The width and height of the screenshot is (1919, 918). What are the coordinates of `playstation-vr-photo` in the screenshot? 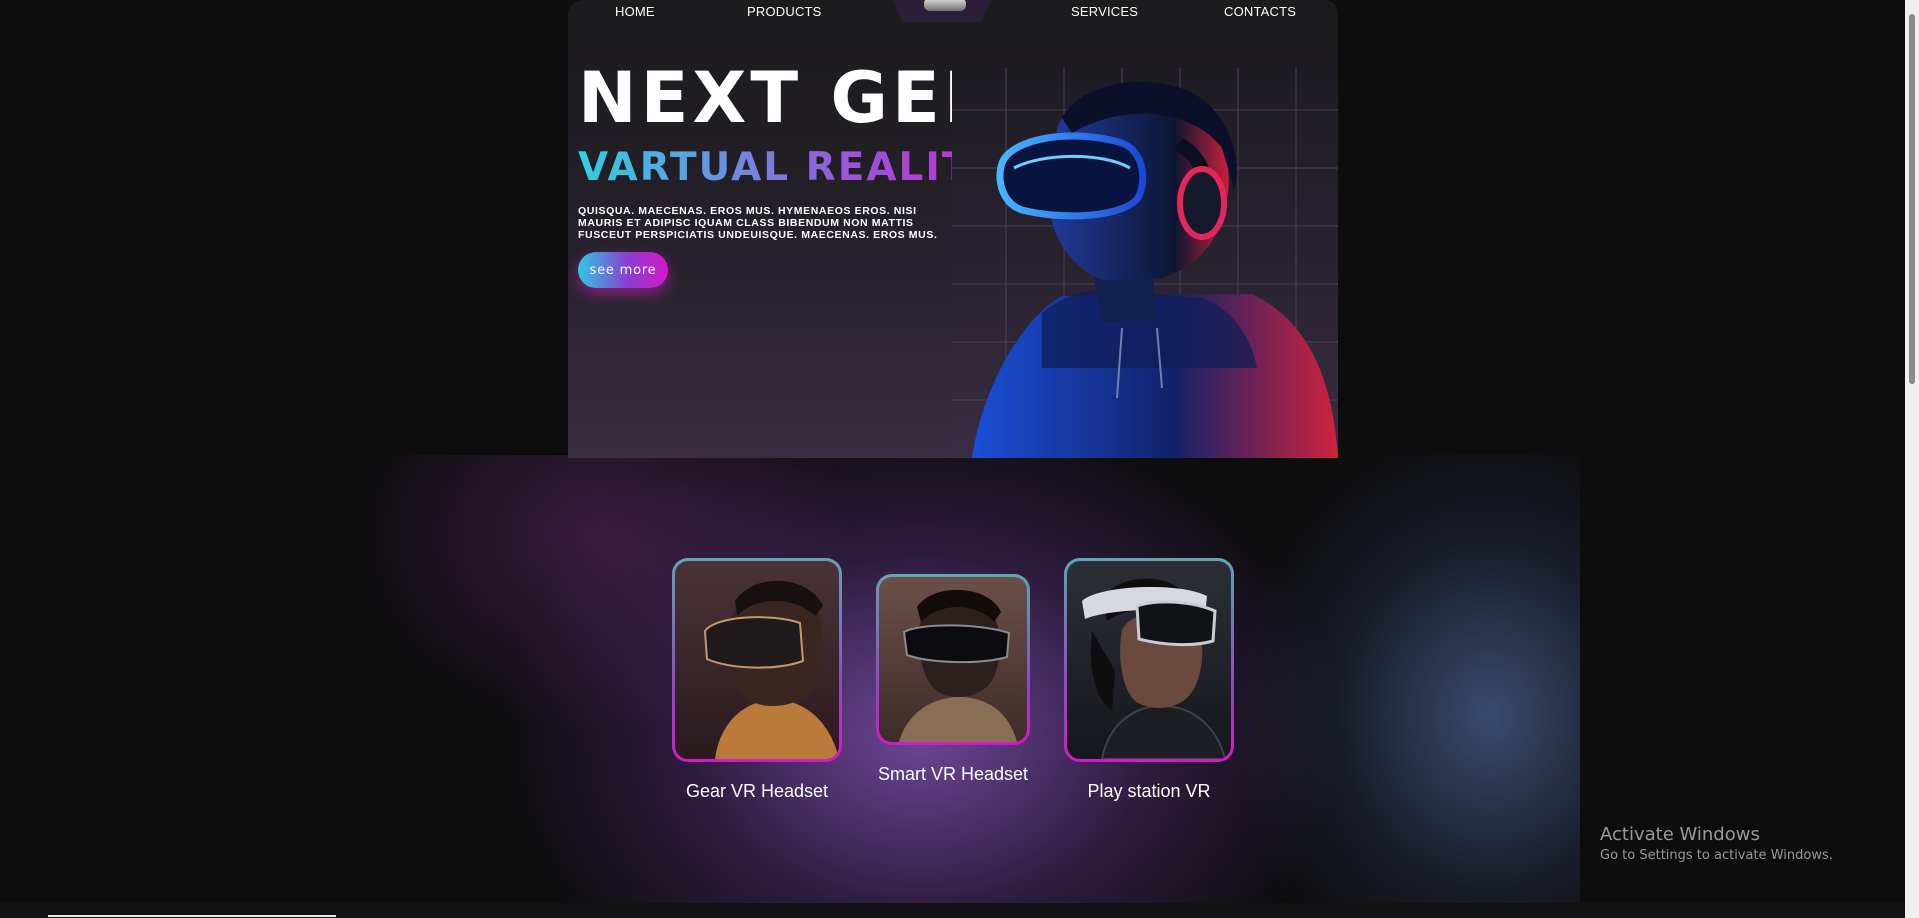 It's located at (1149, 660).